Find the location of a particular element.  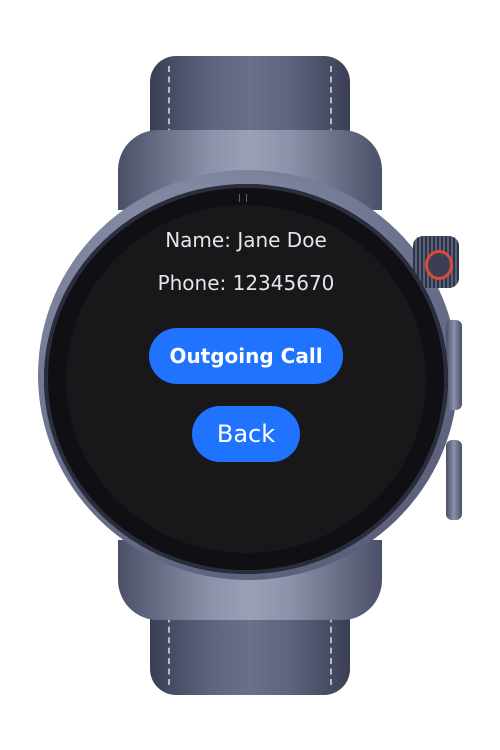

watch-side-button-lower is located at coordinates (454, 480).